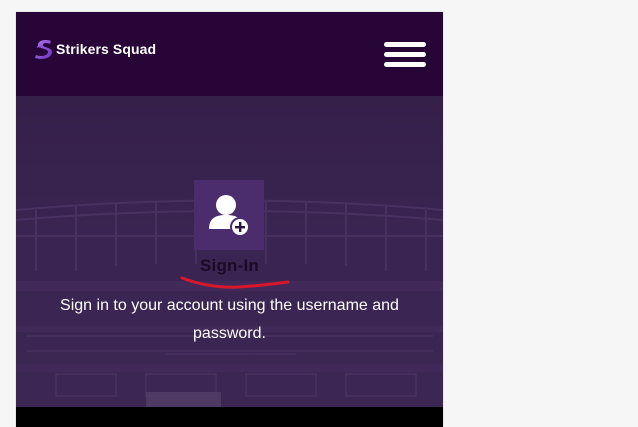 The image size is (638, 427). I want to click on brand-name: Strikers Squad, so click(106, 49).